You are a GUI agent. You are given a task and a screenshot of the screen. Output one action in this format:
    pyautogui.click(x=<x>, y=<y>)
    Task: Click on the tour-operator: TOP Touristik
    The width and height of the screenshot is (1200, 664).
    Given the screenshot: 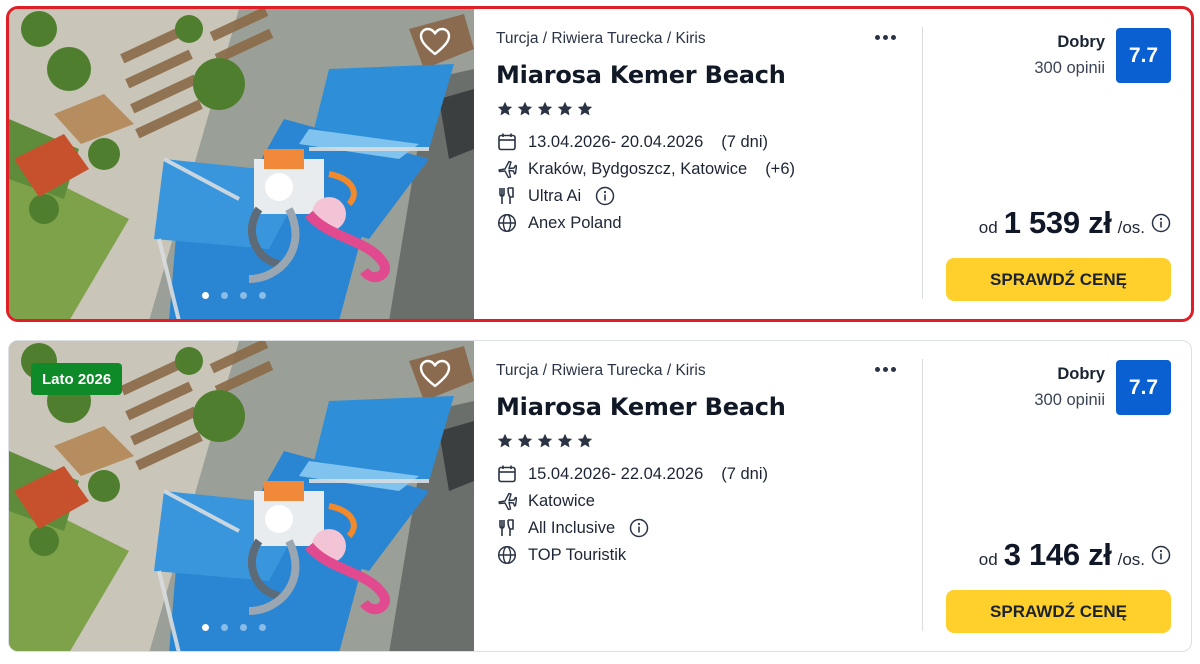 What is the action you would take?
    pyautogui.click(x=577, y=554)
    